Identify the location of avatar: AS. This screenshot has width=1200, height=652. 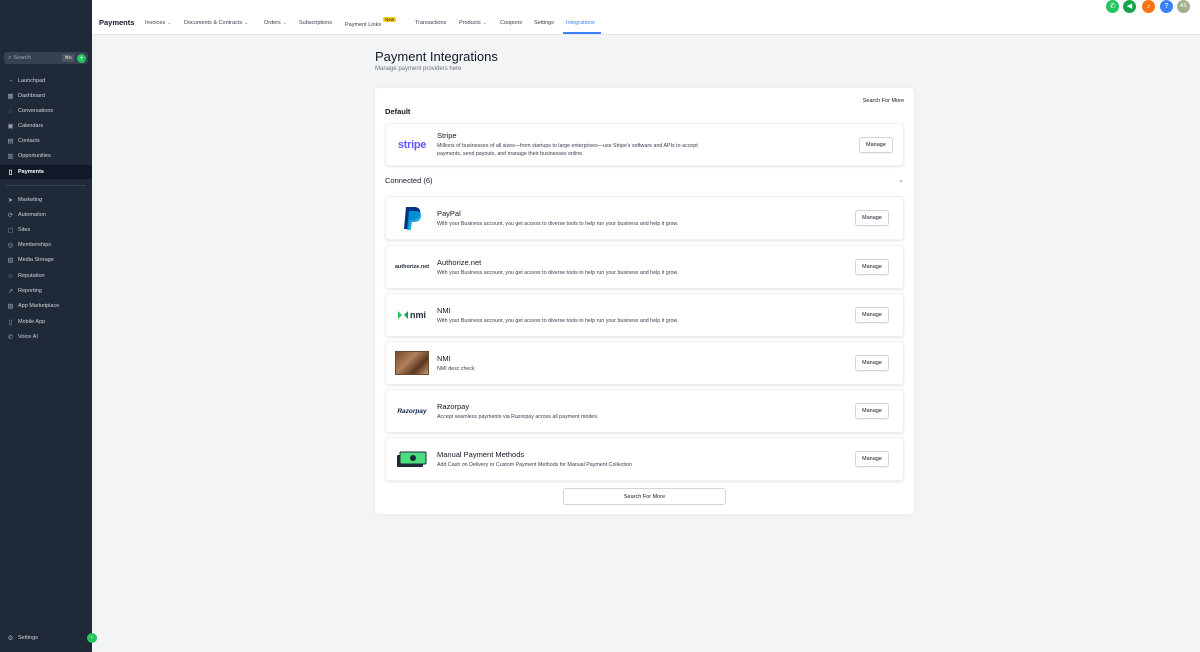
(1183, 6).